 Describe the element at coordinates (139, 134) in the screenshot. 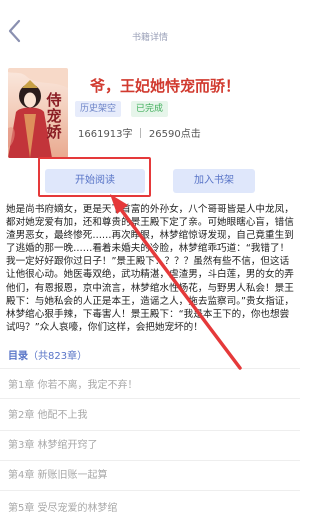

I see `book-stats: 1661913字 ｜ 26590点击` at that location.